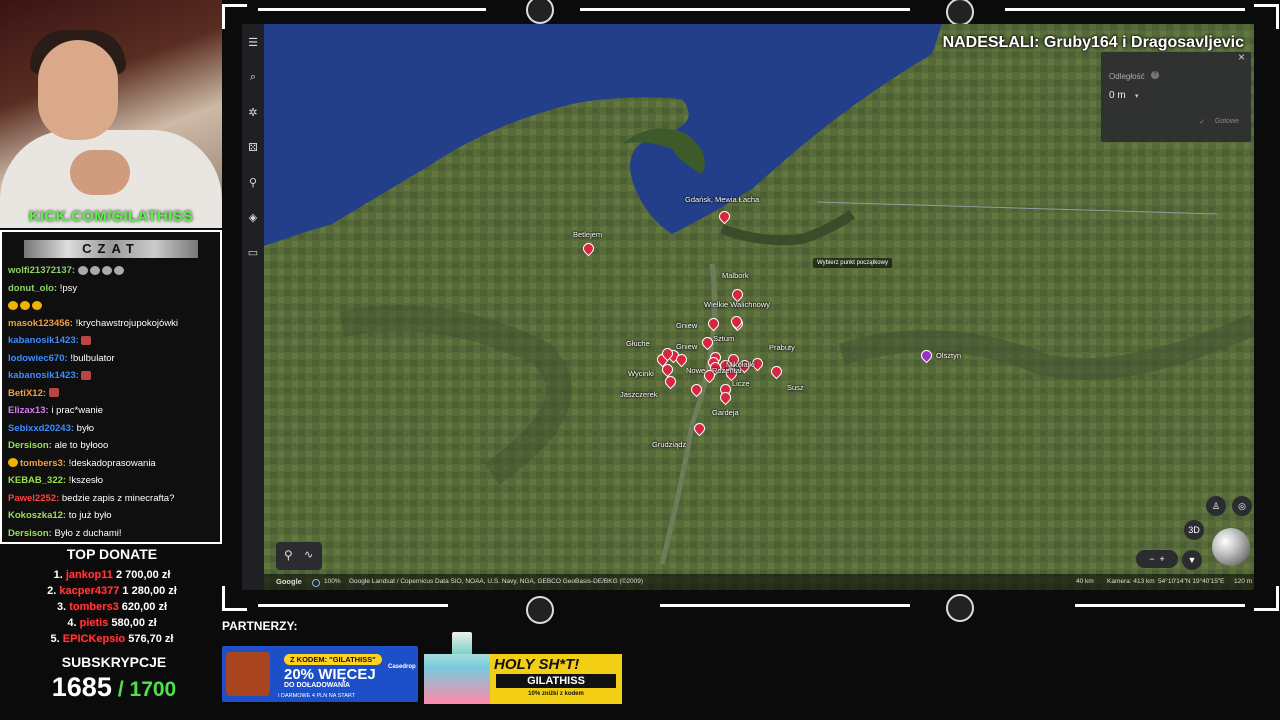  I want to click on place-label: Gdańsk, Mewia Łacha, so click(722, 199).